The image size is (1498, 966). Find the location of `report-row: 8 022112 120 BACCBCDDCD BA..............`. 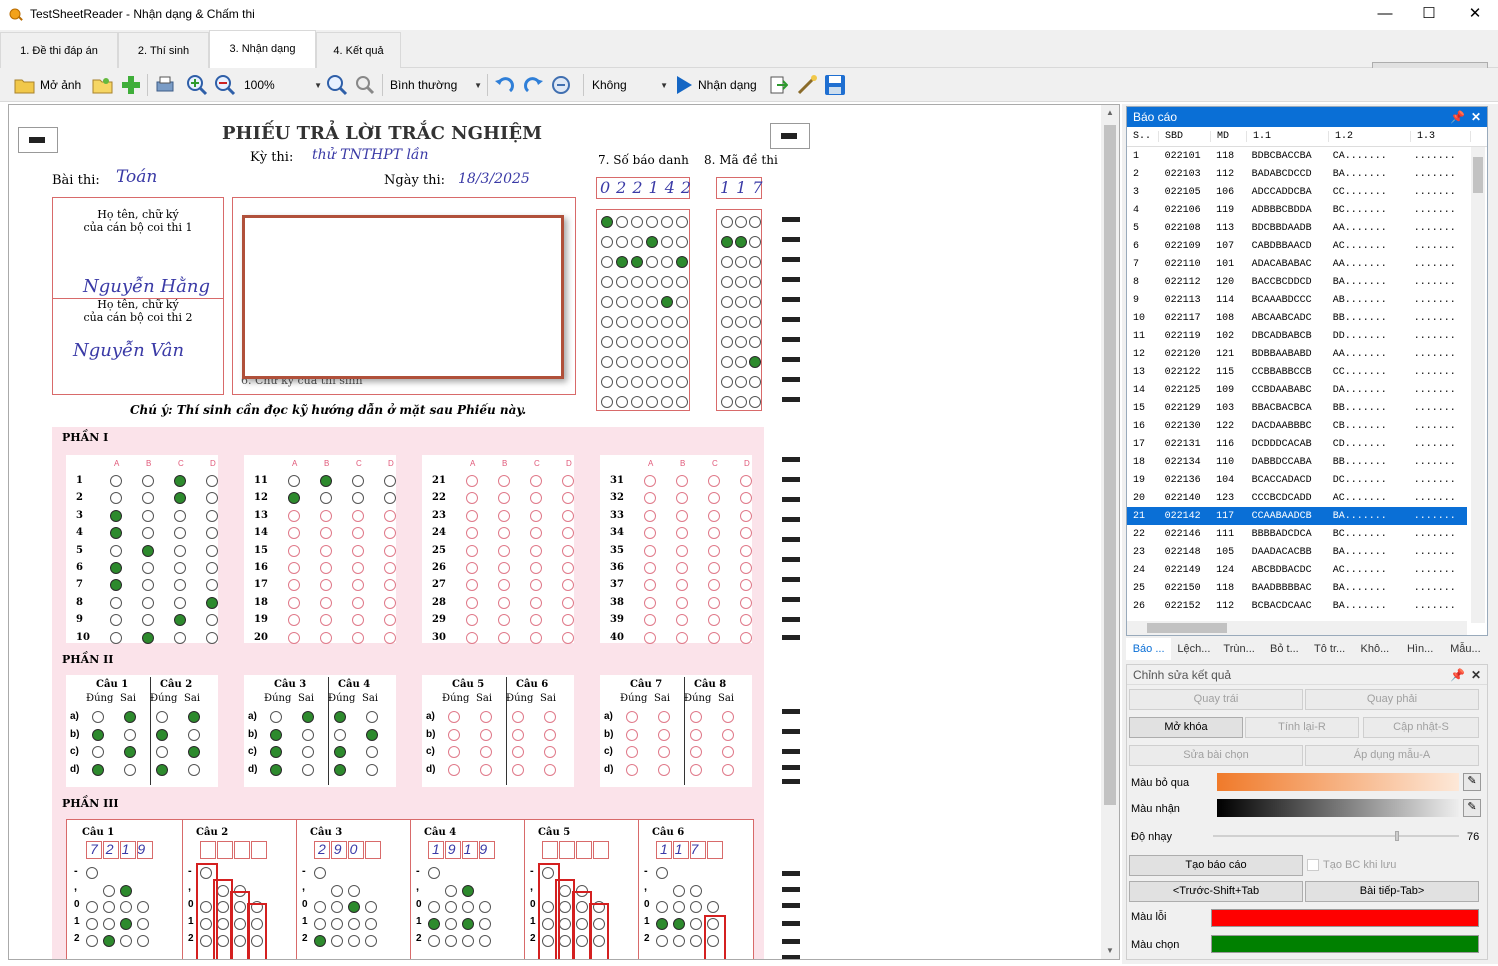

report-row: 8 022112 120 BACCBCDDCD BA.............. is located at coordinates (1297, 282).